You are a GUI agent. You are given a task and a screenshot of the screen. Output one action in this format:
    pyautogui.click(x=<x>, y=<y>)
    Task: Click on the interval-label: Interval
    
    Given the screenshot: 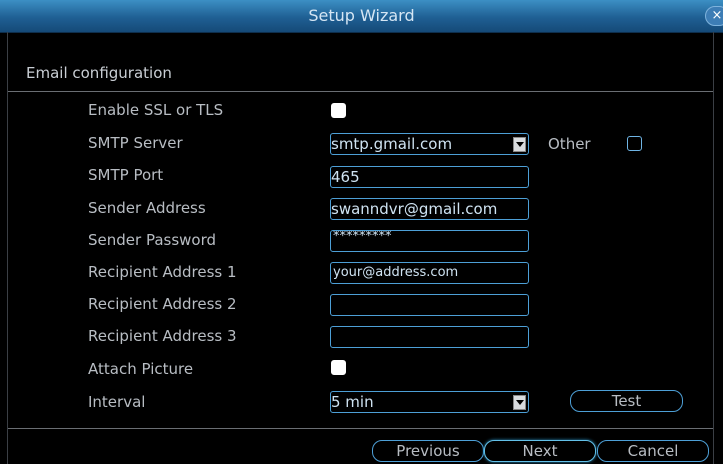 What is the action you would take?
    pyautogui.click(x=117, y=402)
    